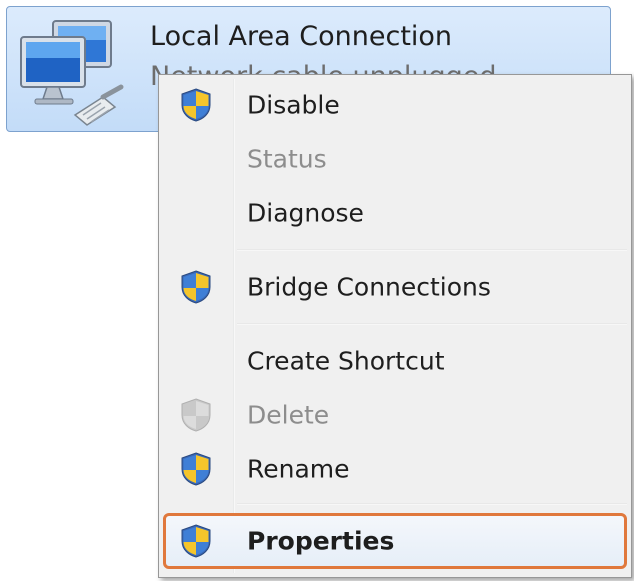  What do you see at coordinates (293, 105) in the screenshot?
I see `menu-item-label: Disable` at bounding box center [293, 105].